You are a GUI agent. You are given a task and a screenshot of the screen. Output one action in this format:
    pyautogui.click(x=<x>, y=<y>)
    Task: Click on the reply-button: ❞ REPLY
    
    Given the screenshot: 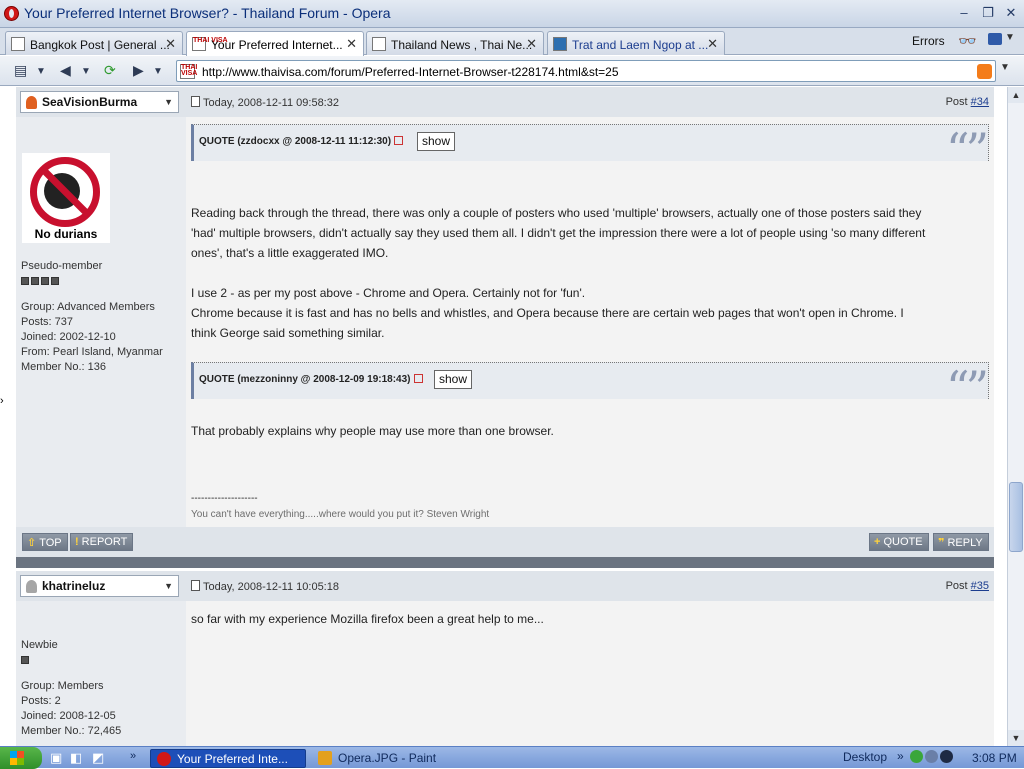 What is the action you would take?
    pyautogui.click(x=961, y=542)
    